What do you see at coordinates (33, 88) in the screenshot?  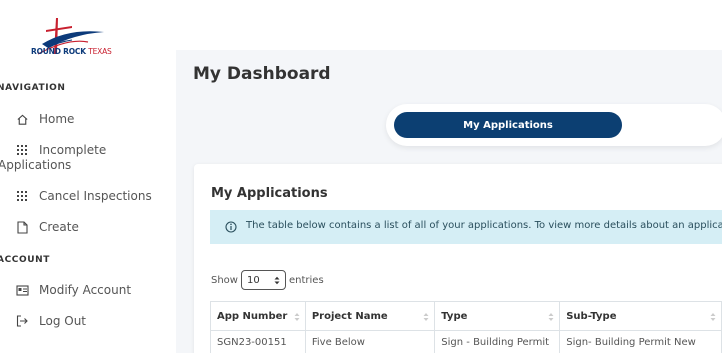 I see `navigation-heading: NAVIGATION` at bounding box center [33, 88].